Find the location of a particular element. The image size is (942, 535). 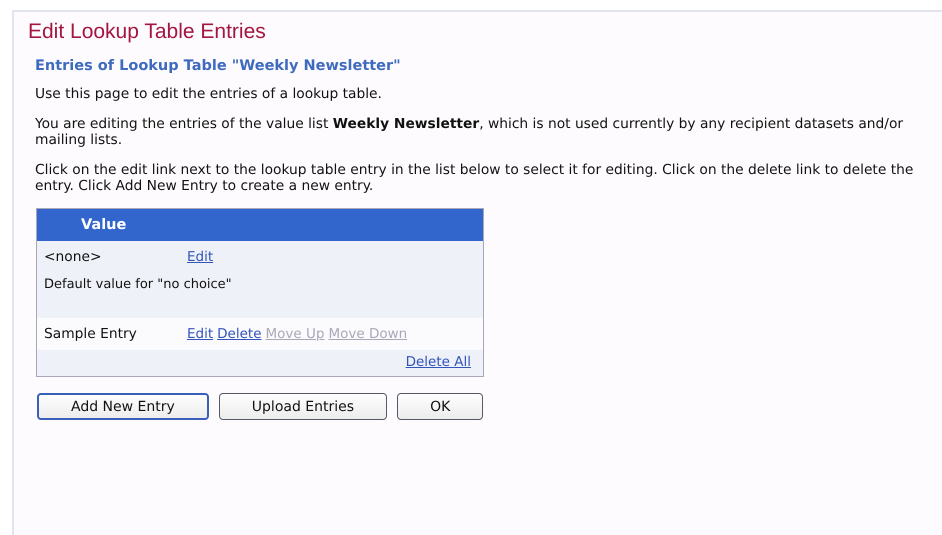

delete-all-link: Delete All is located at coordinates (438, 362).